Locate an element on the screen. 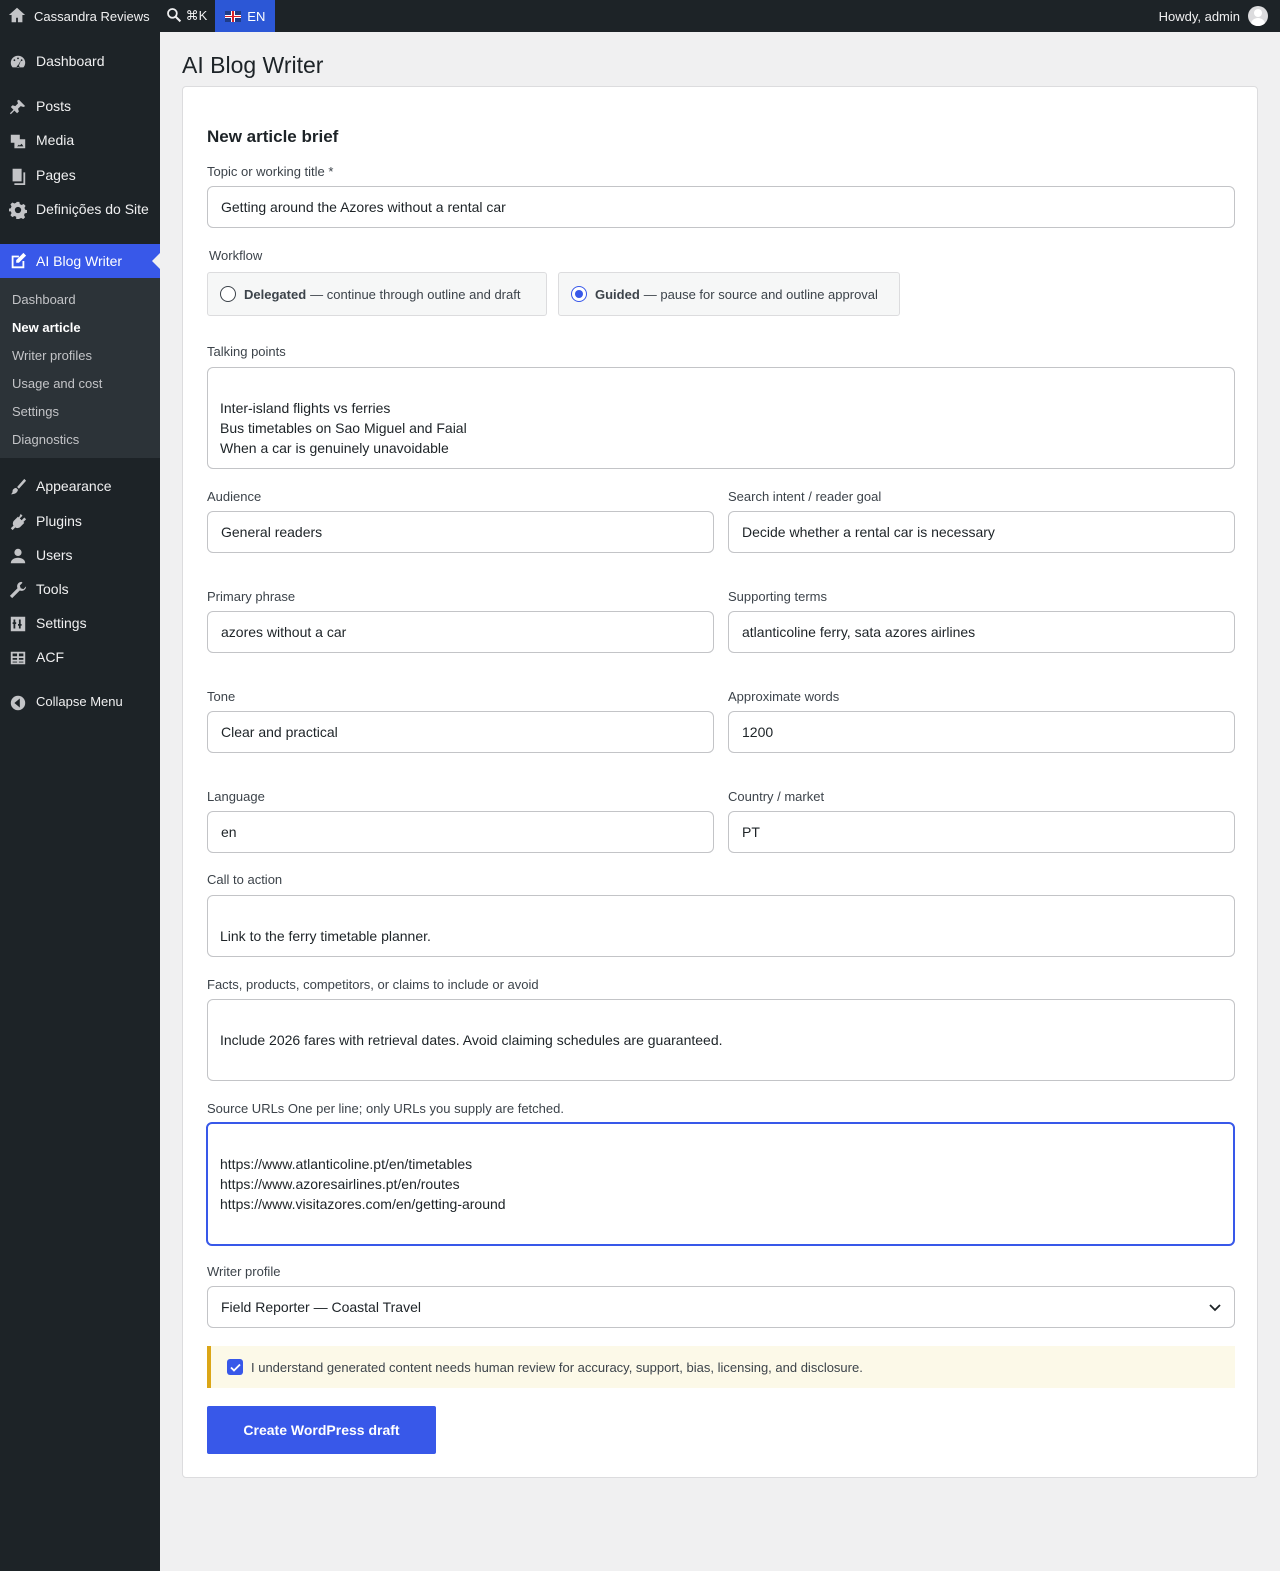  admin-bar: Cassandra Reviews ⌘K EN Howdy, admin is located at coordinates (640, 16).